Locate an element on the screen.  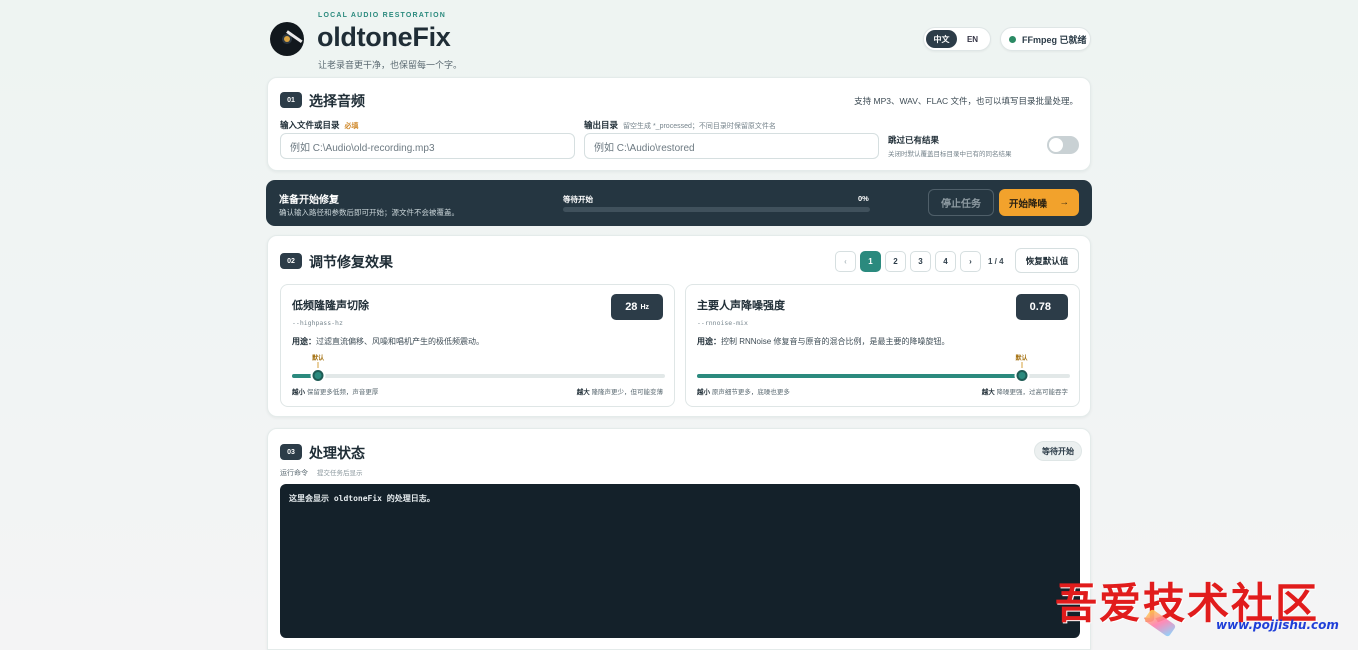
lang-zh-button: 中文 is located at coordinates (941, 39).